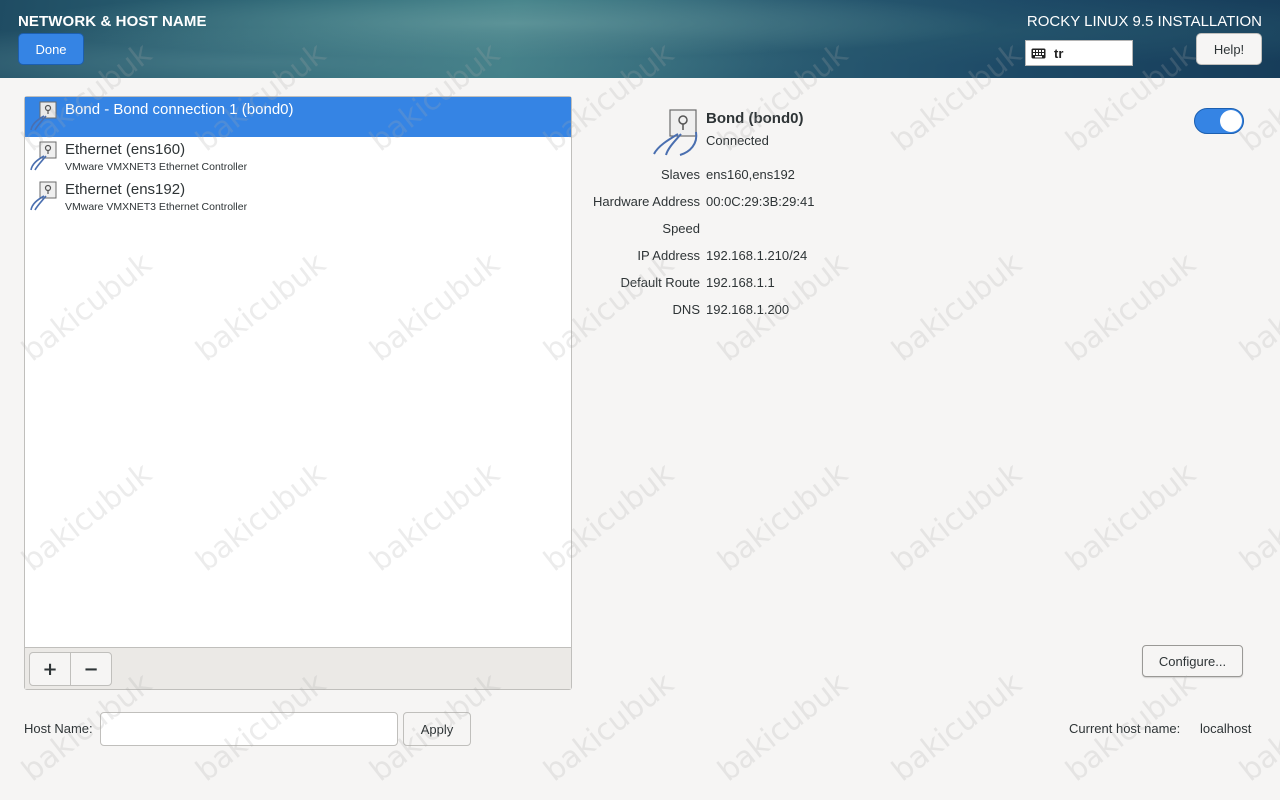 The height and width of the screenshot is (800, 1280). I want to click on device-name: Ethernet (ens192), so click(125, 189).